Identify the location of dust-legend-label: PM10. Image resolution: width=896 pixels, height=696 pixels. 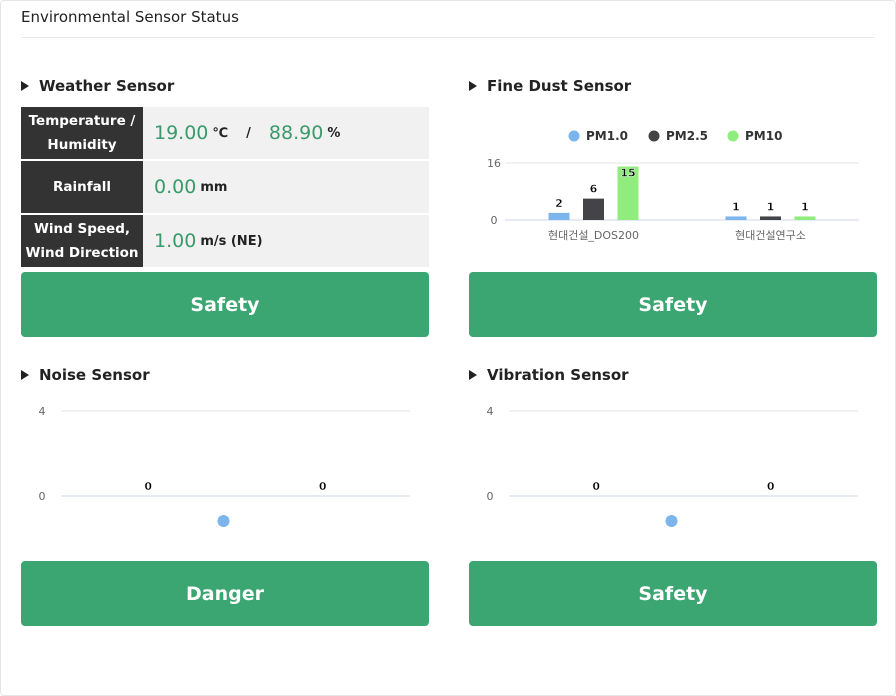
(763, 136).